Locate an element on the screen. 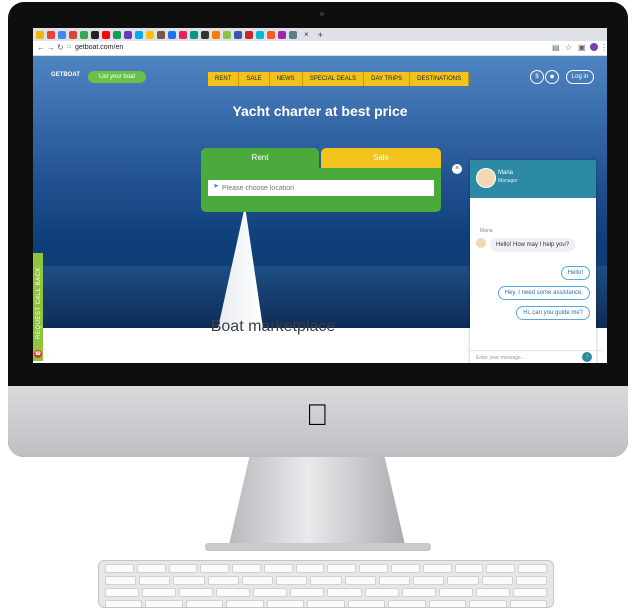 This screenshot has width=632, height=610. agent-avatar is located at coordinates (486, 178).